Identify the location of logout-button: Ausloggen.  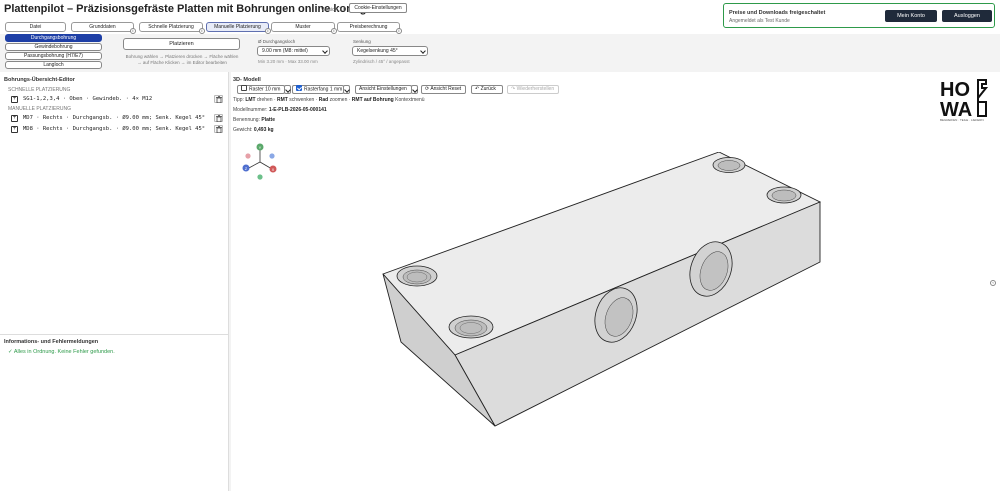
(967, 16).